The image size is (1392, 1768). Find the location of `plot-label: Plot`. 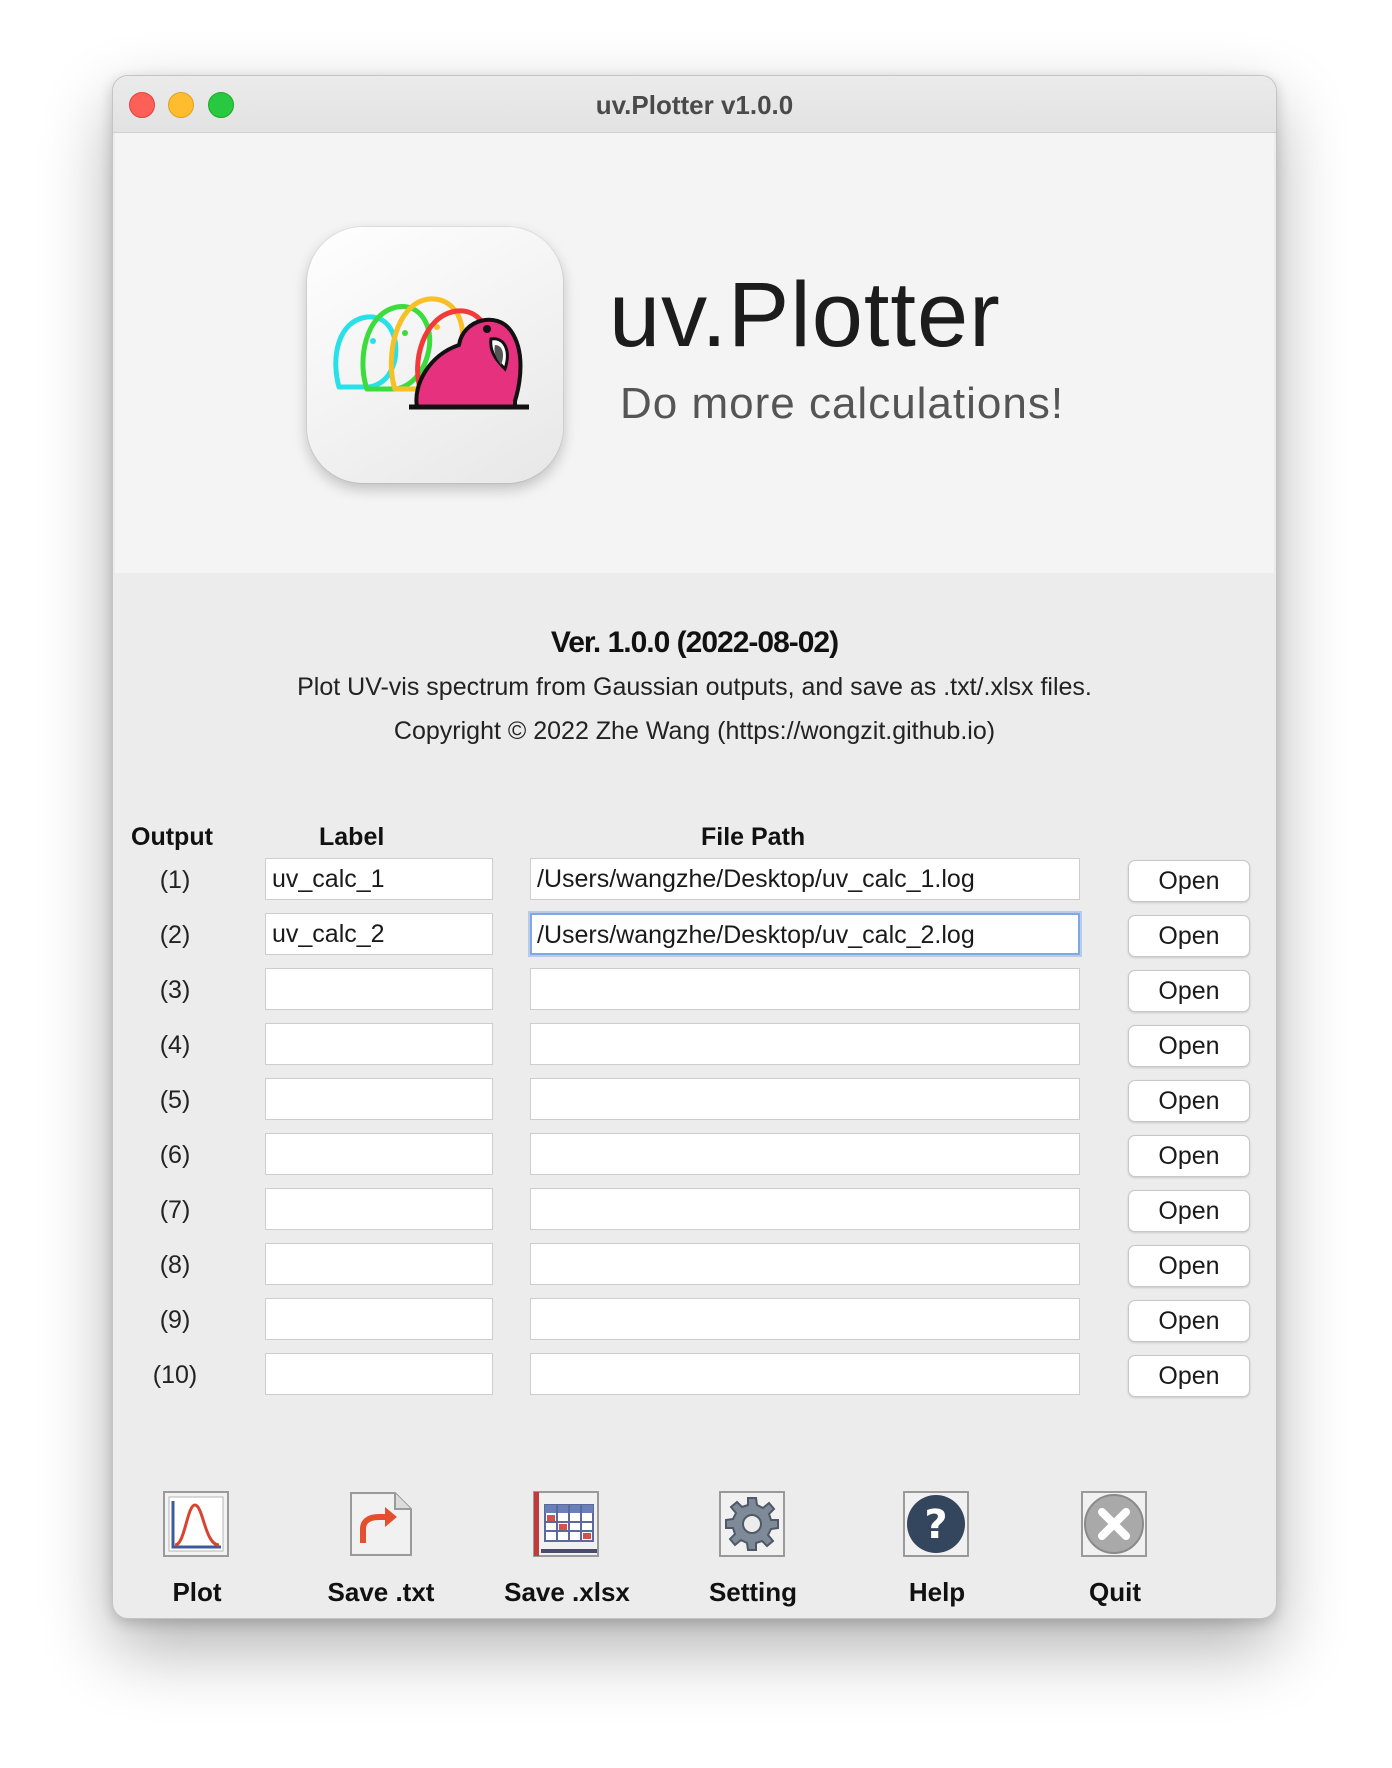

plot-label: Plot is located at coordinates (197, 1592).